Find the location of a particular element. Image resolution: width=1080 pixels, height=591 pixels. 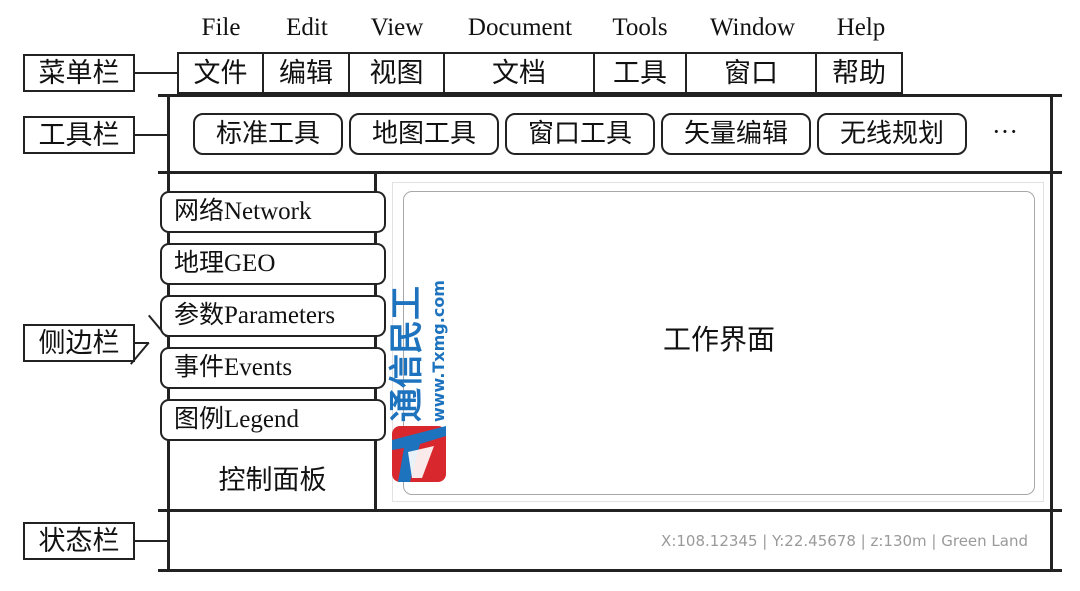

menu-cn-edit: 编辑 is located at coordinates (307, 73).